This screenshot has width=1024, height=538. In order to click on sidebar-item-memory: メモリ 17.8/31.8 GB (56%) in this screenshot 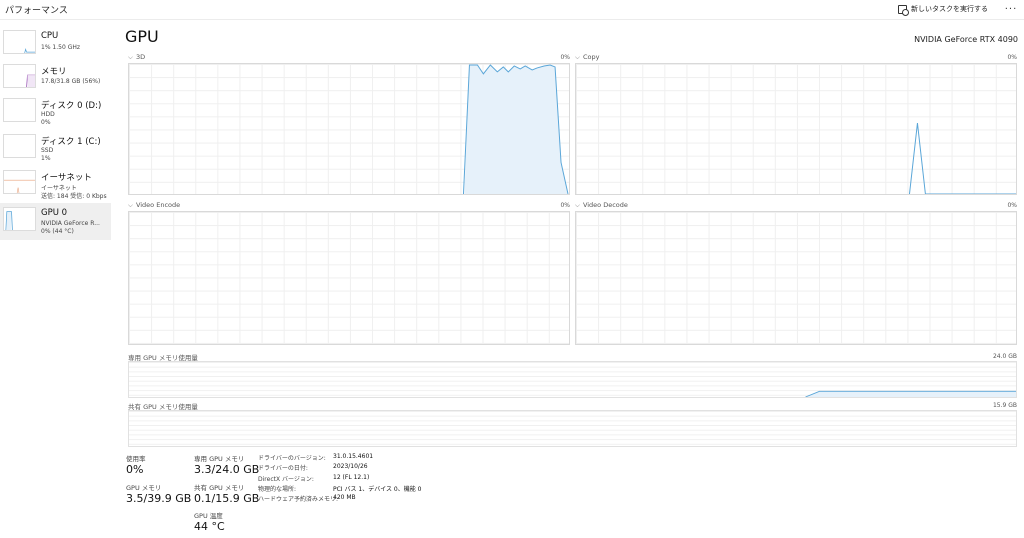, I will do `click(55, 78)`.